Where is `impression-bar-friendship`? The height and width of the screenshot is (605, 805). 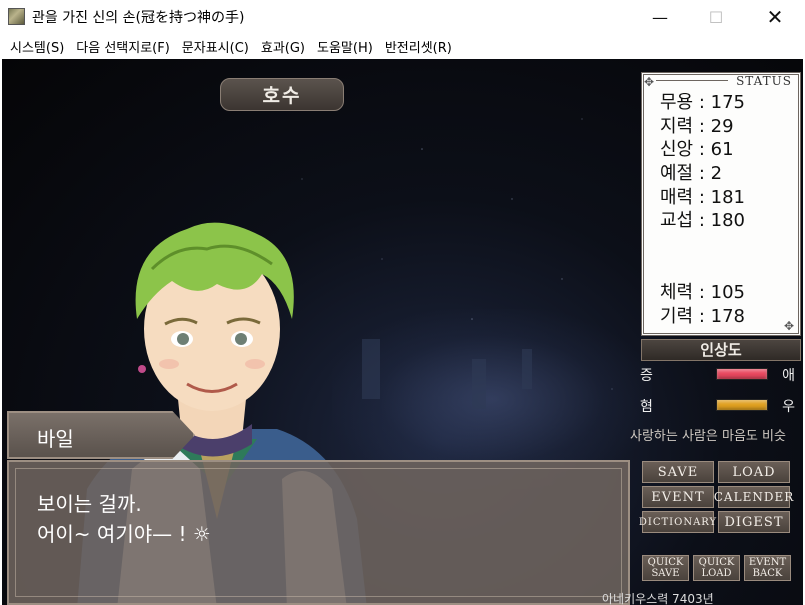
impression-bar-friendship is located at coordinates (742, 405).